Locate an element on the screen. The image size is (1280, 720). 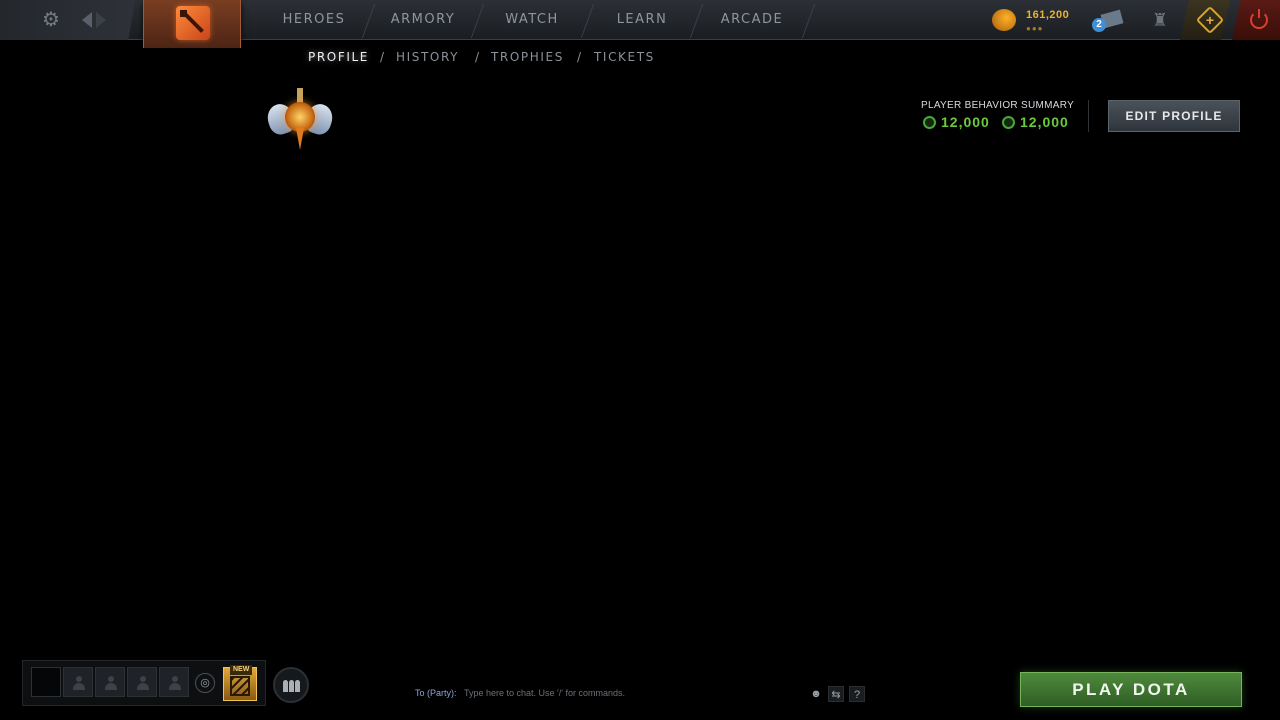
headset-icon: ◎ is located at coordinates (205, 683).